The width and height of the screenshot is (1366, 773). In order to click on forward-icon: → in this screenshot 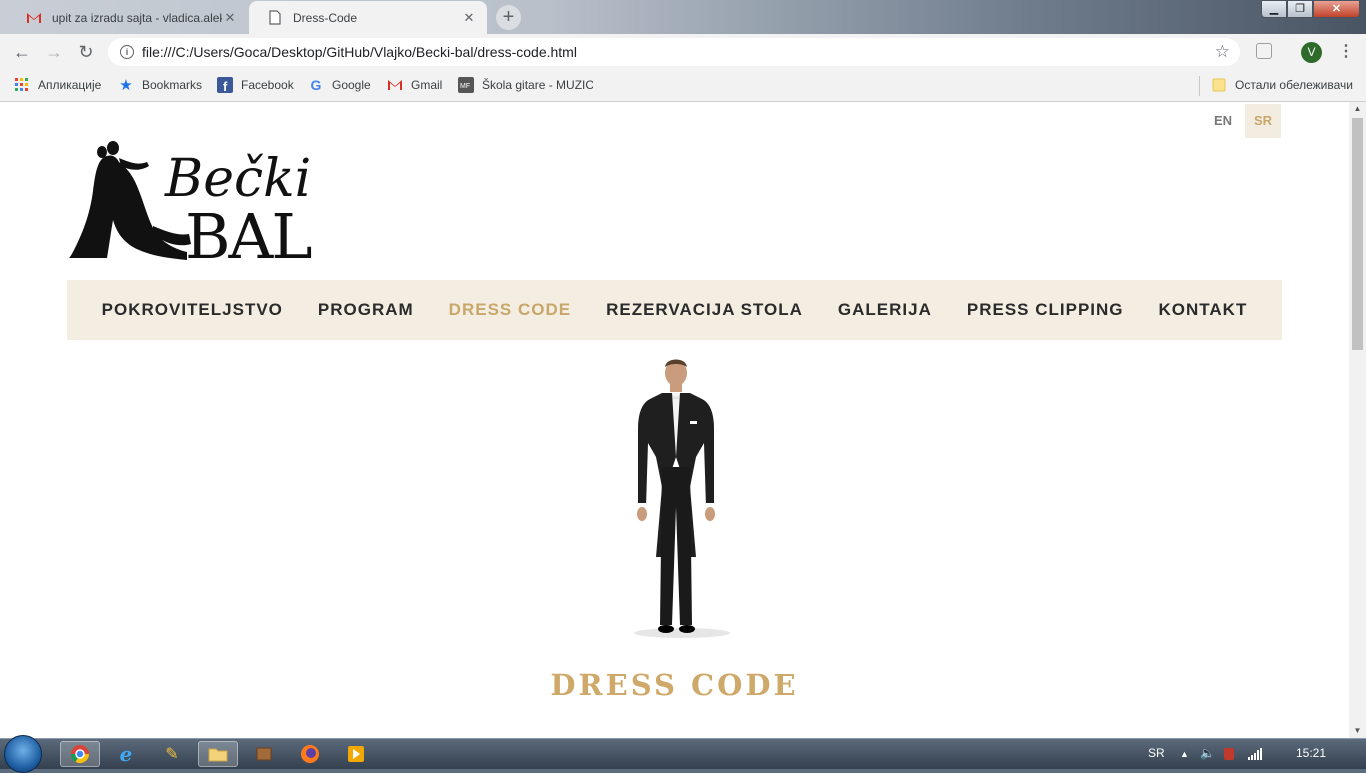, I will do `click(54, 52)`.